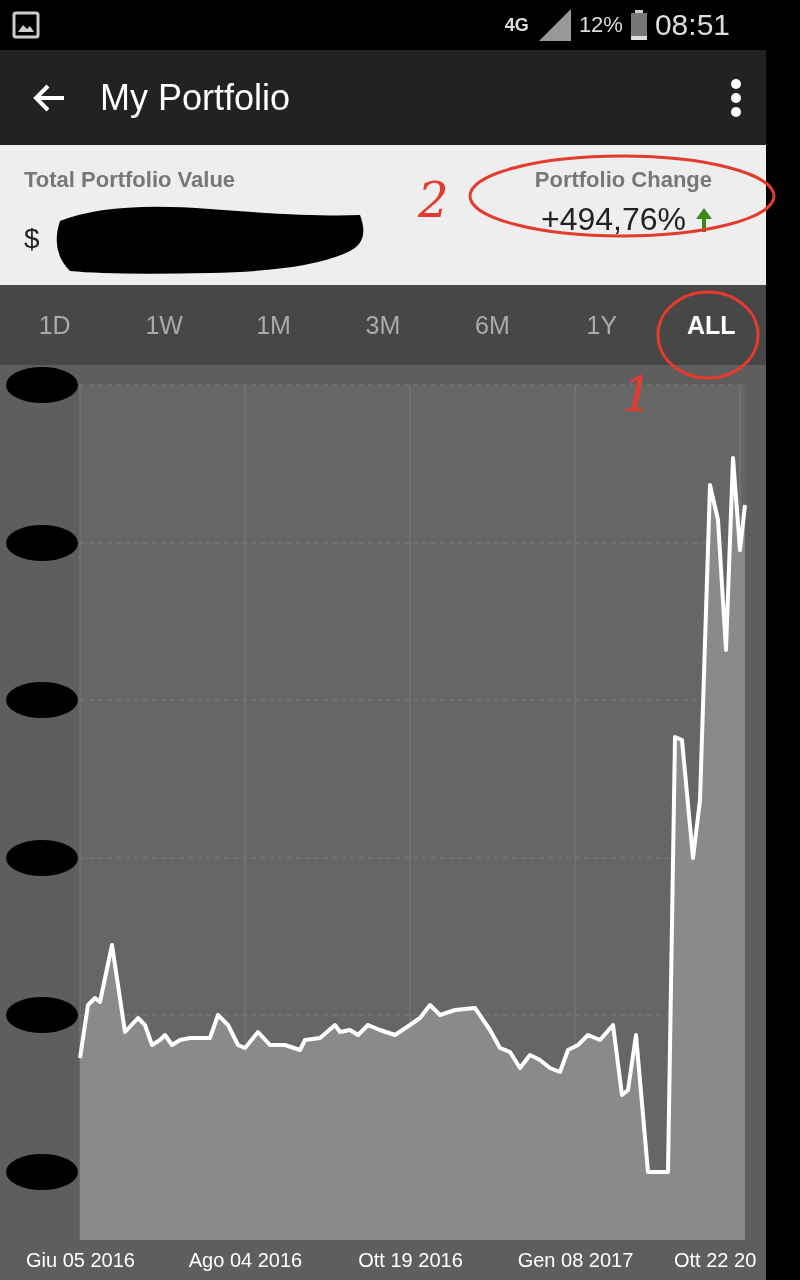  I want to click on battery-percent: 12%, so click(600, 25).